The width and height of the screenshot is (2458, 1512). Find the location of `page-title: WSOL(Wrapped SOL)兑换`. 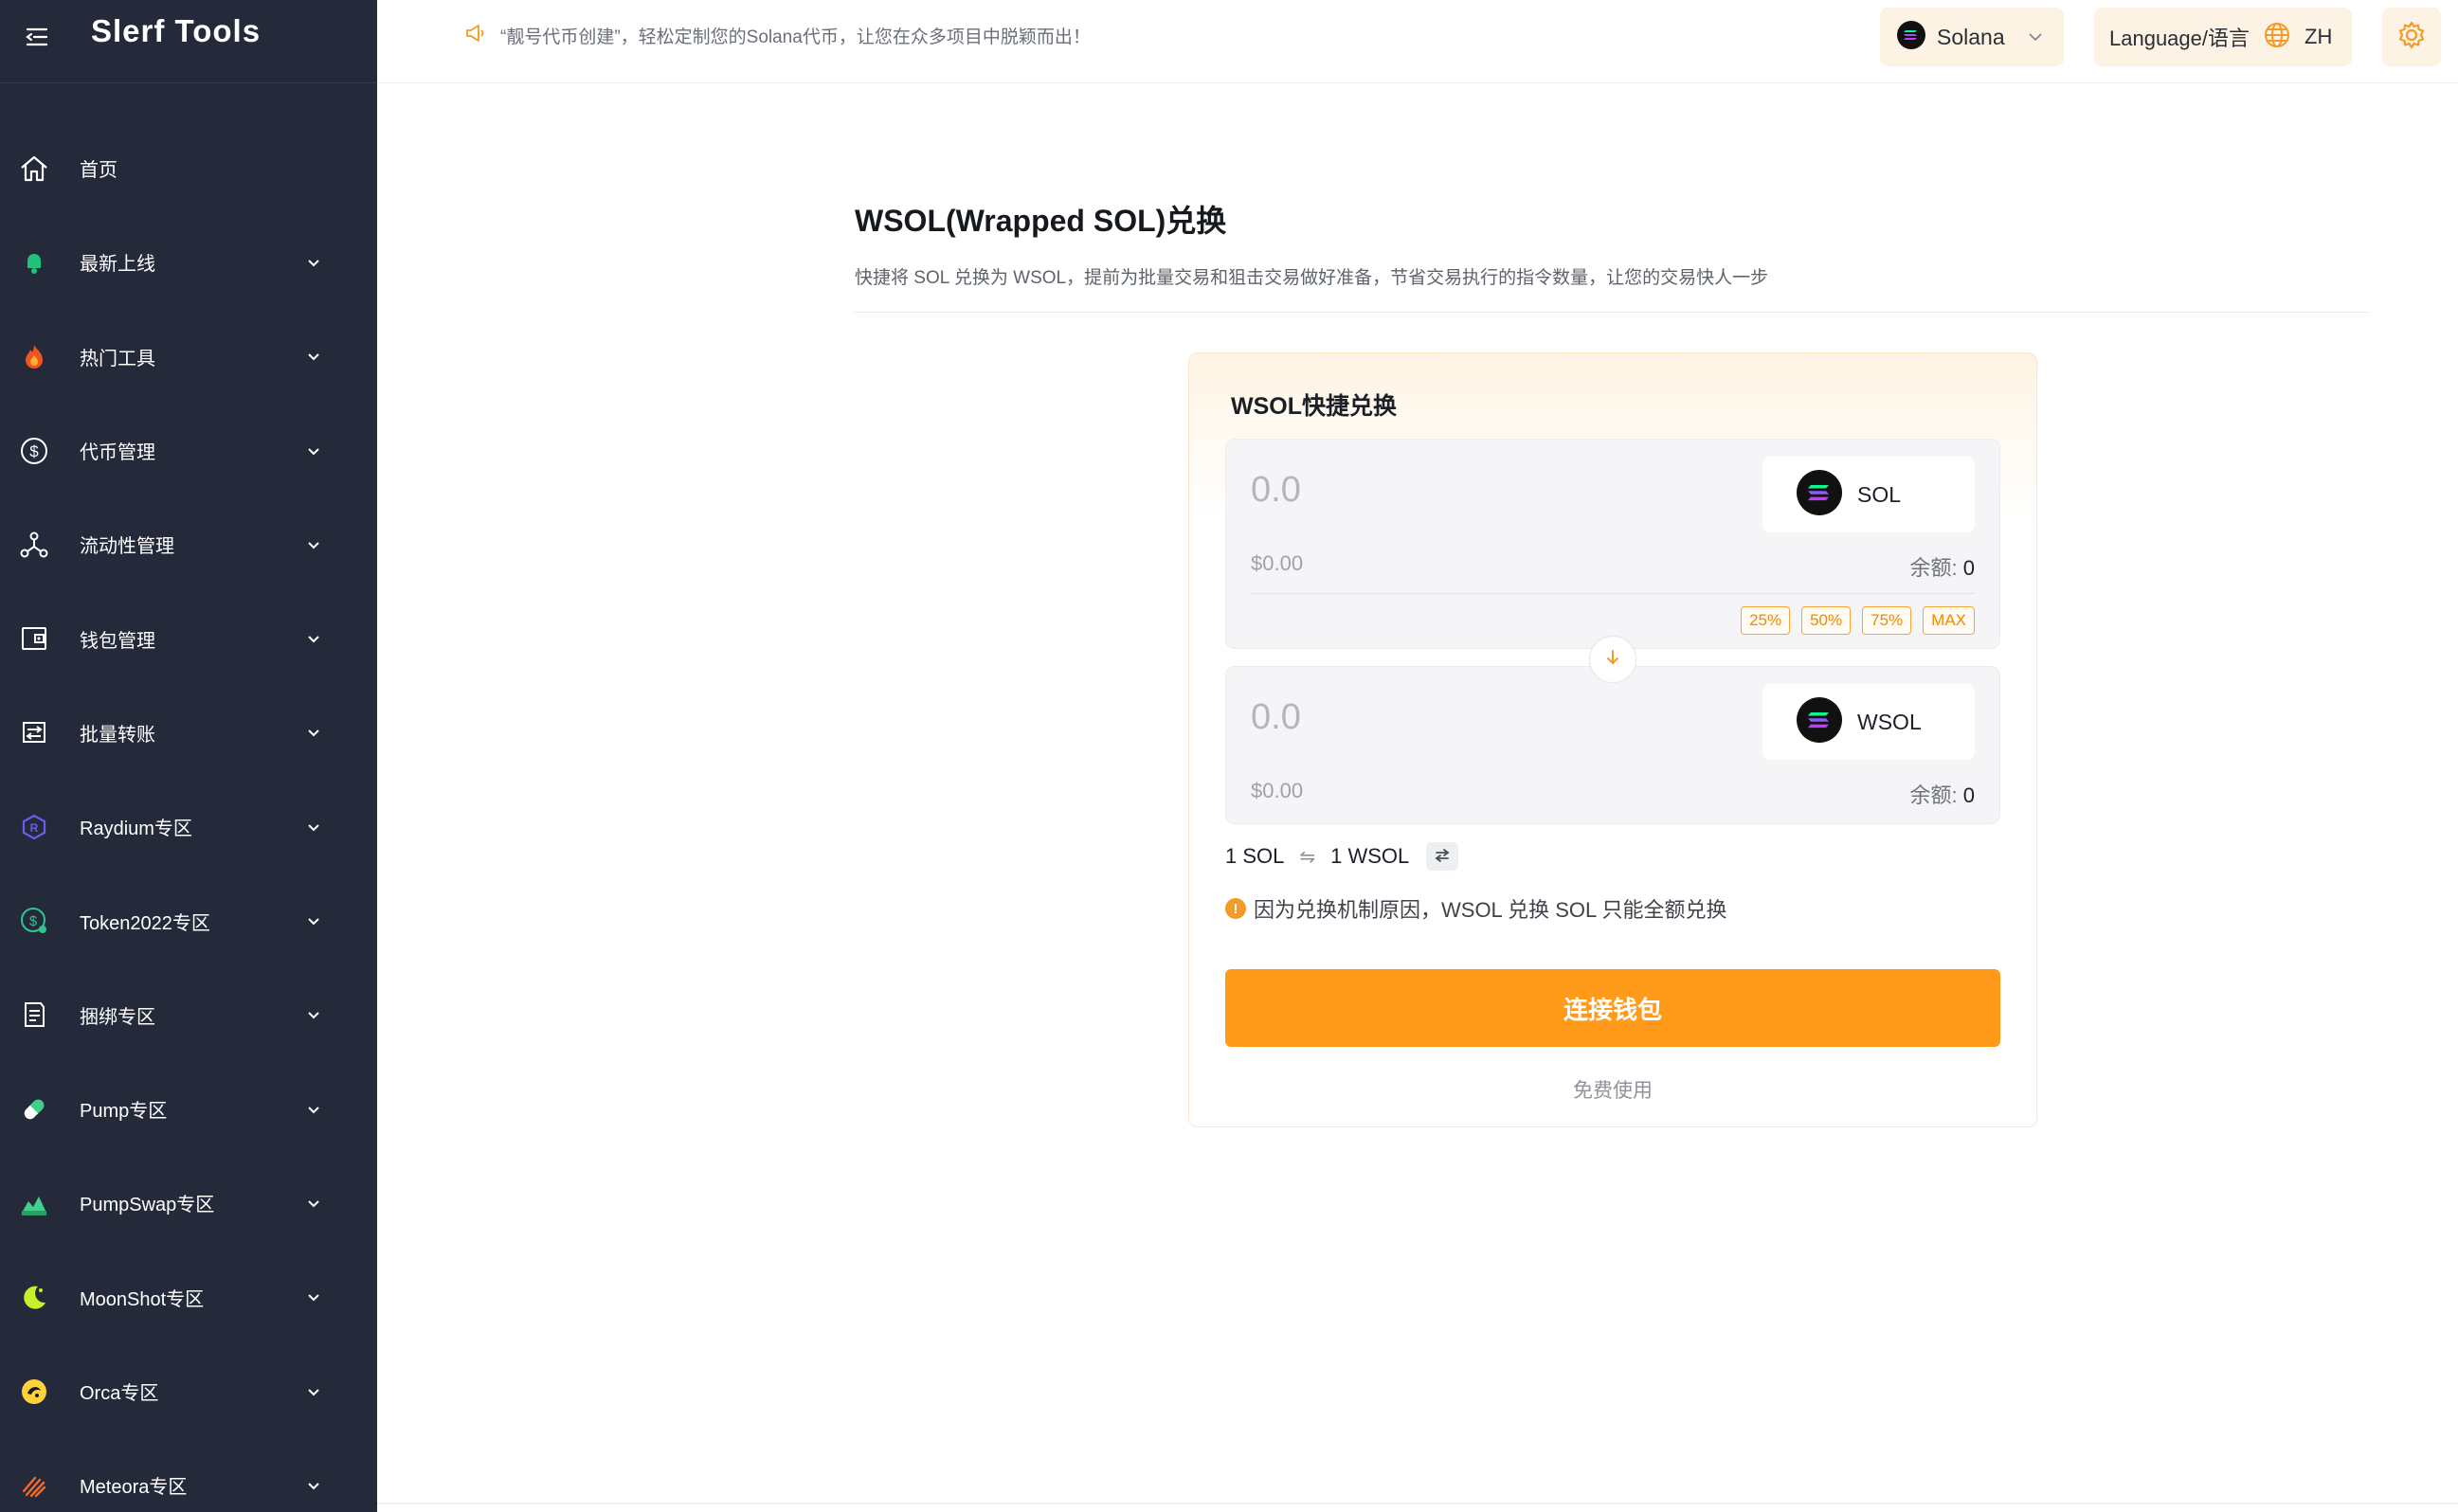

page-title: WSOL(Wrapped SOL)兑换 is located at coordinates (1041, 221).